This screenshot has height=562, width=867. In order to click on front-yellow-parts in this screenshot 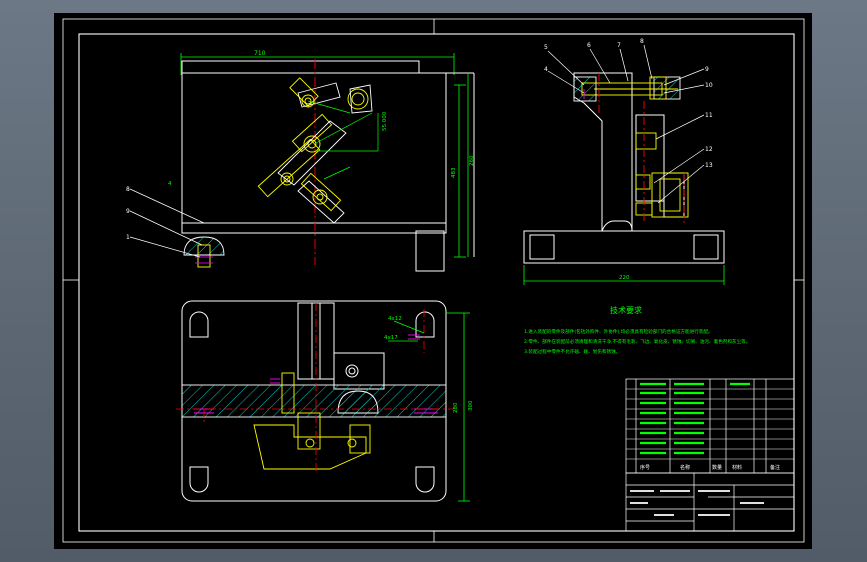, I will do `click(313, 144)`.